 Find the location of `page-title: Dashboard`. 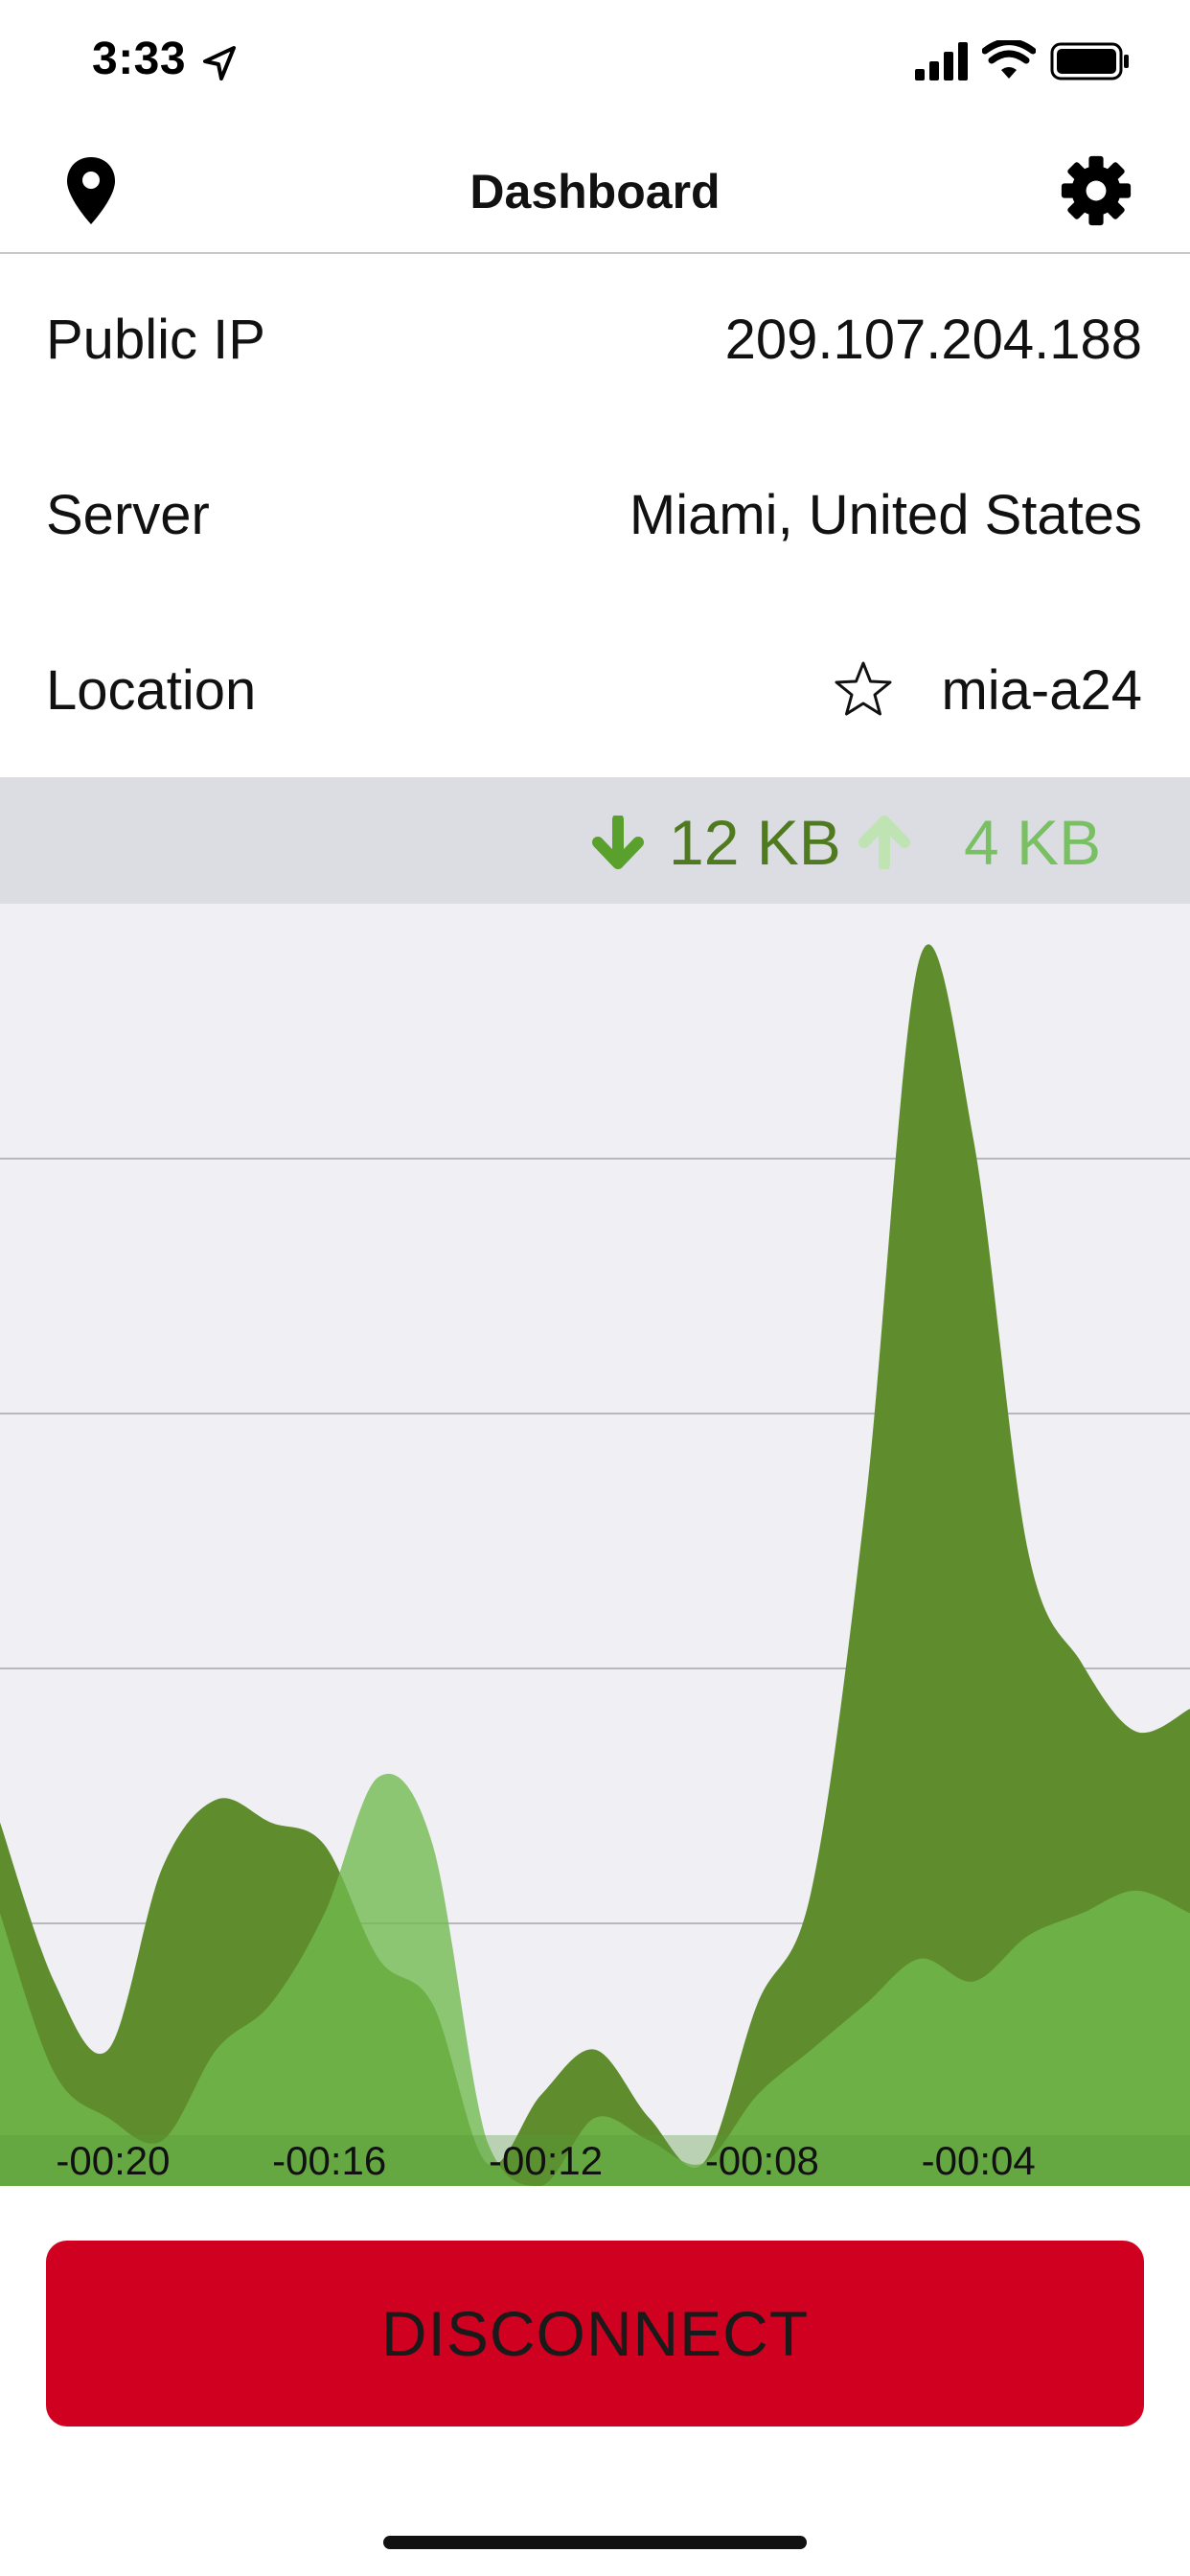

page-title: Dashboard is located at coordinates (595, 191).